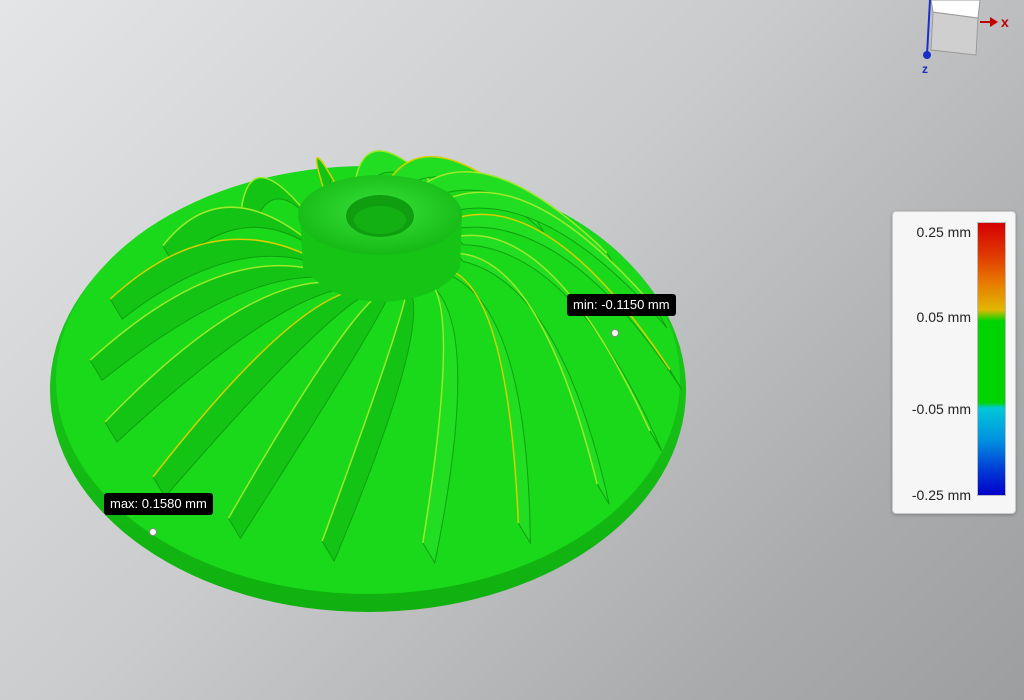  What do you see at coordinates (585, 304) in the screenshot?
I see `min-label: min:` at bounding box center [585, 304].